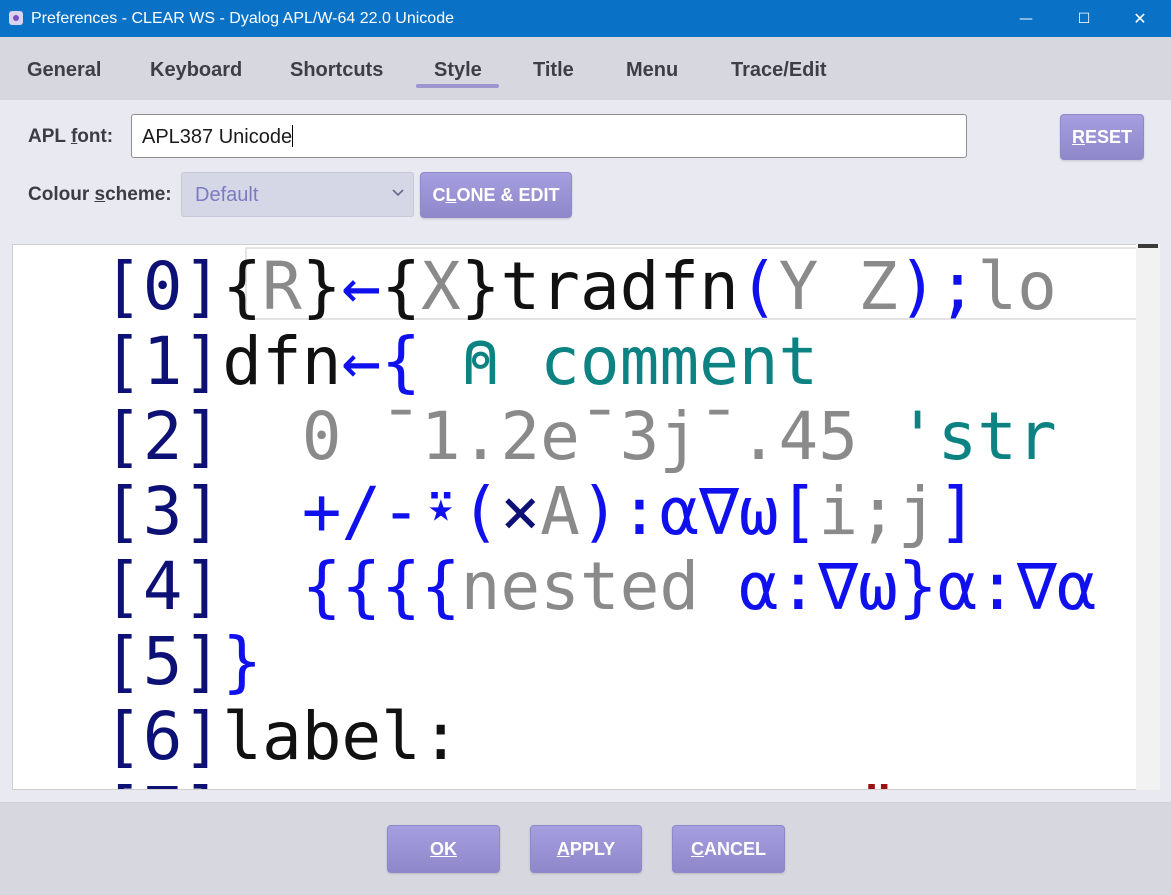 The width and height of the screenshot is (1171, 895). What do you see at coordinates (64, 70) in the screenshot?
I see `tab-general: General` at bounding box center [64, 70].